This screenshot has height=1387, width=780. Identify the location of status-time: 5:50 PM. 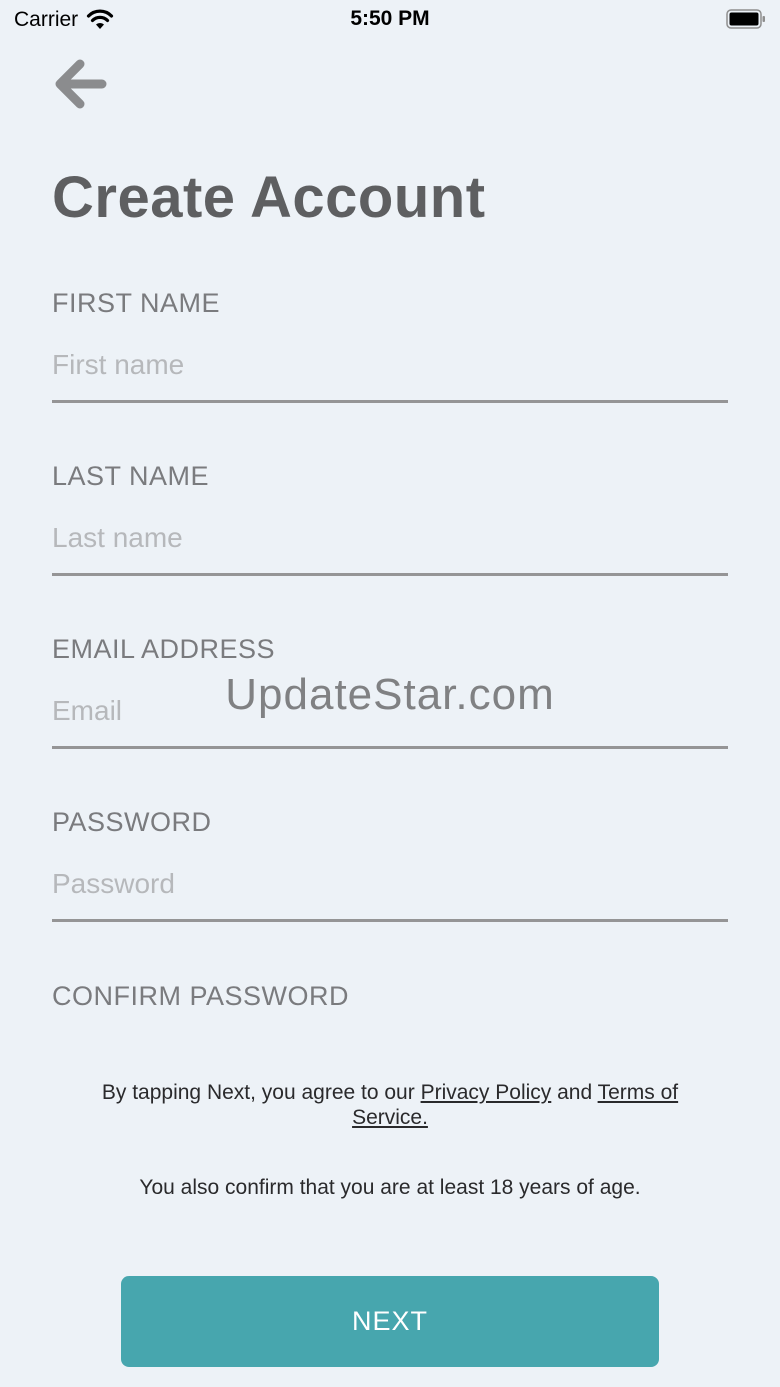
(390, 18).